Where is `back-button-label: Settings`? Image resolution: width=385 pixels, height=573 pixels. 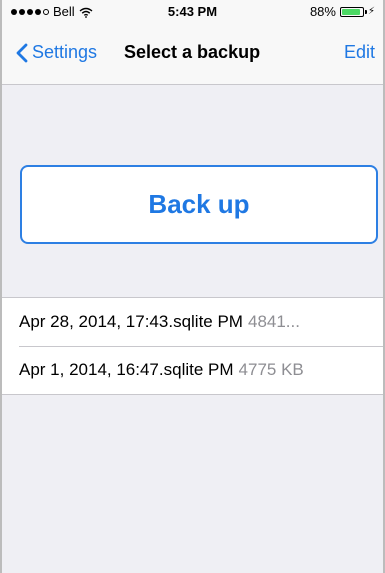 back-button-label: Settings is located at coordinates (65, 52).